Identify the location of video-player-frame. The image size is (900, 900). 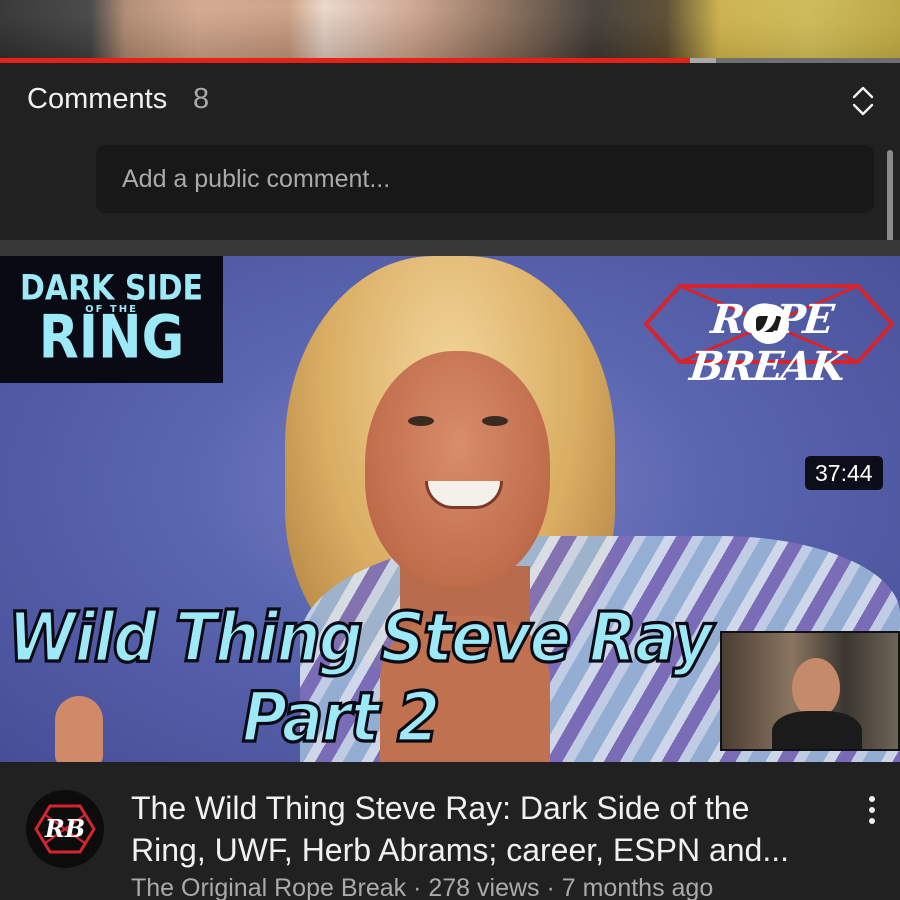
(450, 30).